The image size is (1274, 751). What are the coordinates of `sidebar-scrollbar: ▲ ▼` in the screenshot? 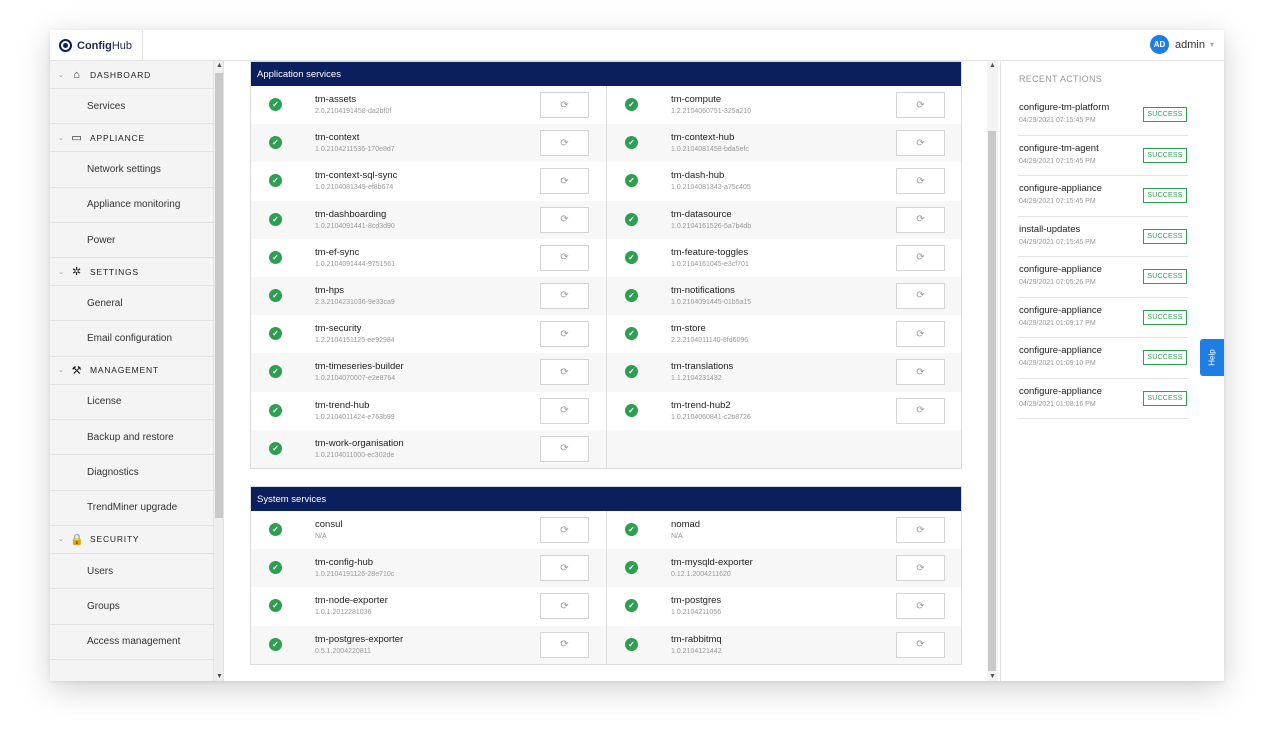 It's located at (218, 371).